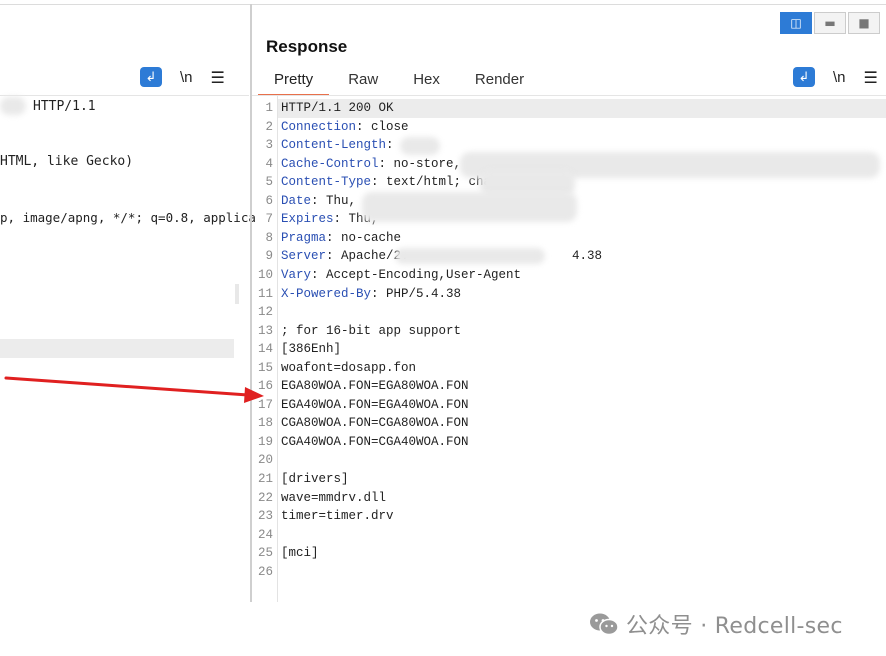 Image resolution: width=886 pixels, height=656 pixels. Describe the element at coordinates (269, 200) in the screenshot. I see `line-number: 6` at that location.